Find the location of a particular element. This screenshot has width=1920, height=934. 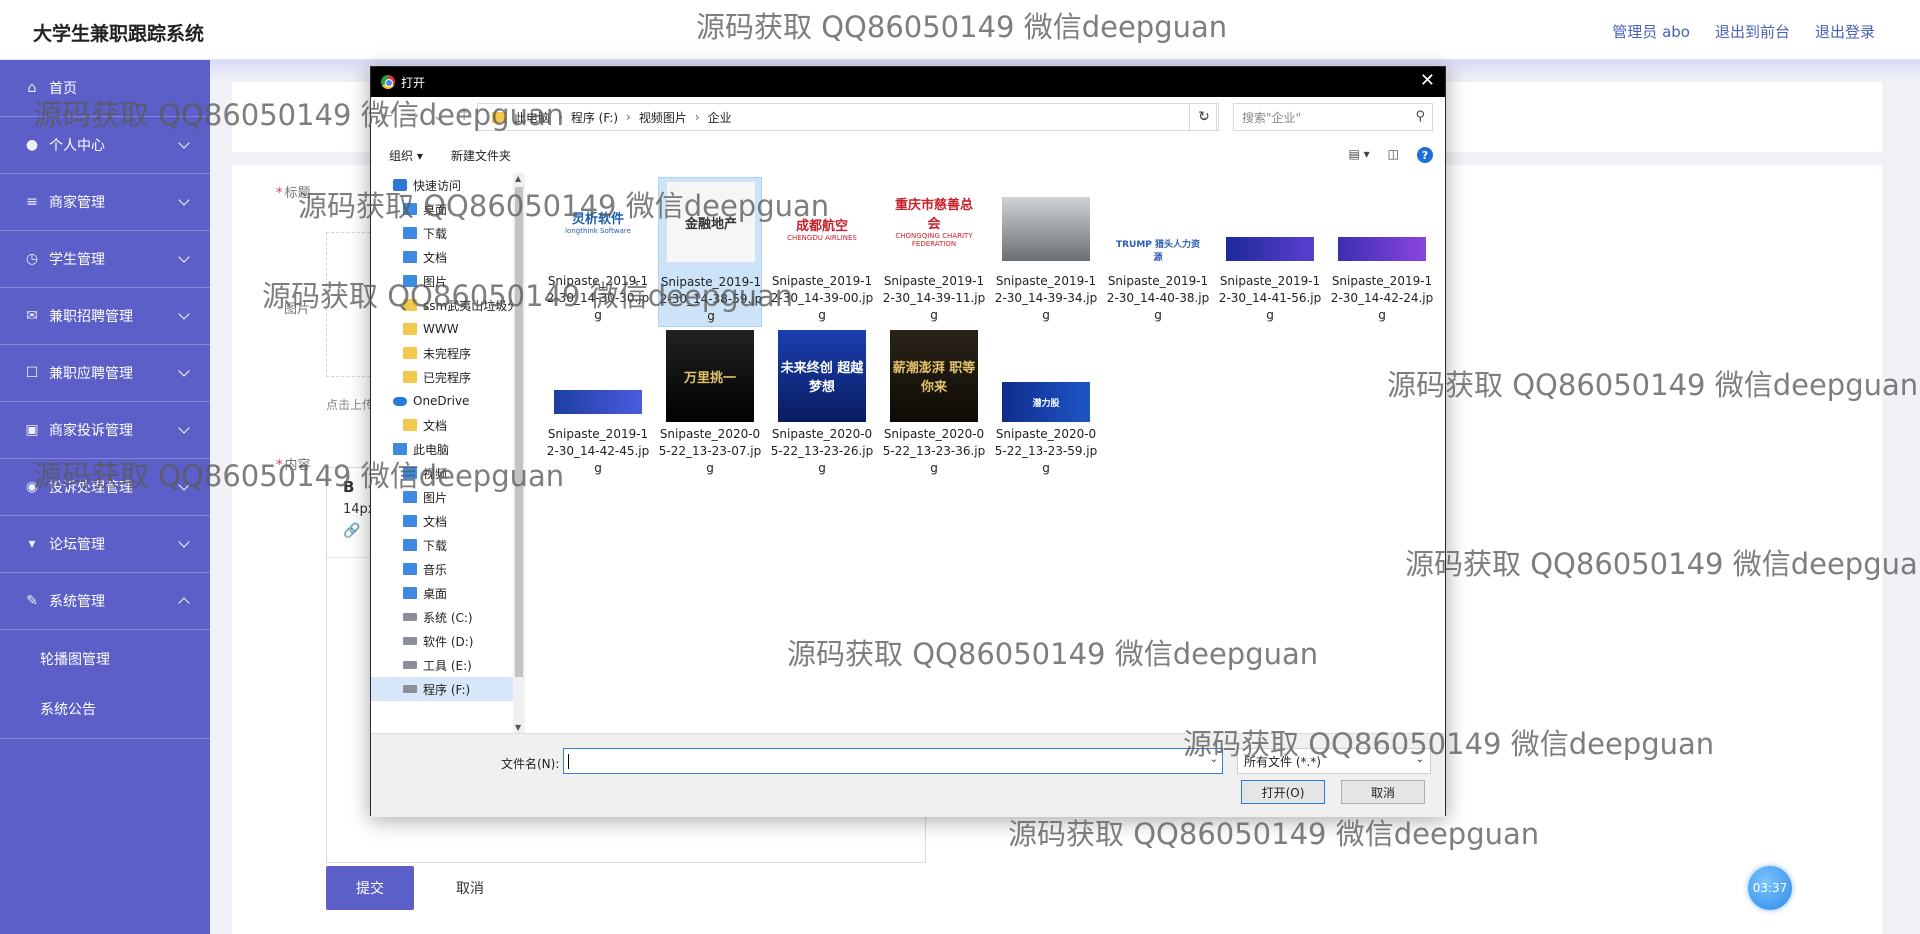

preview-pane-icon: ◫ is located at coordinates (1393, 155).